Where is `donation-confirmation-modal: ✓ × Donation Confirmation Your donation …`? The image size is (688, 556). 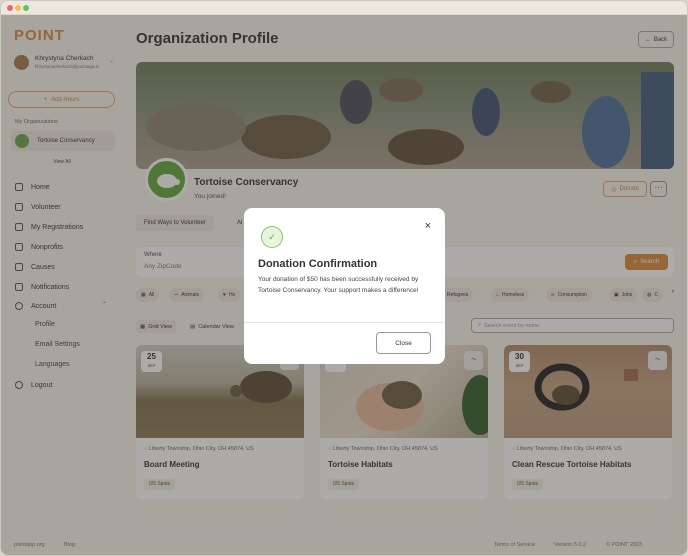
donation-confirmation-modal: ✓ × Donation Confirmation Your donation … is located at coordinates (344, 286).